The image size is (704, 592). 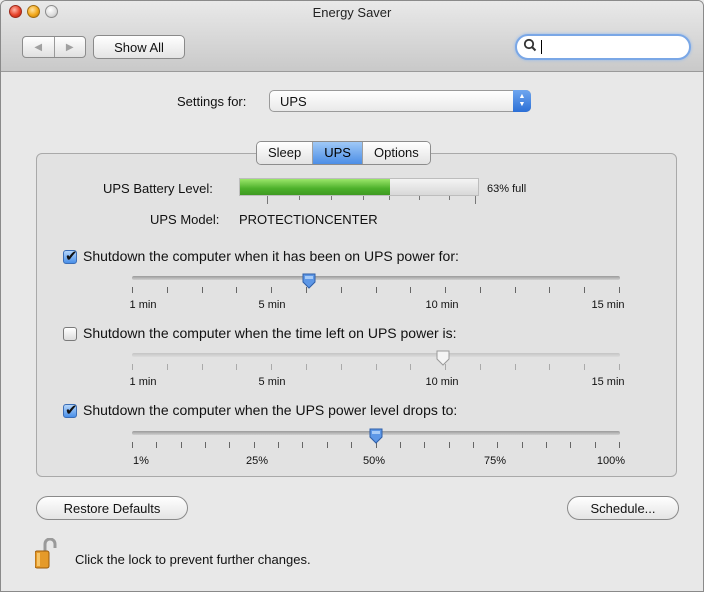 What do you see at coordinates (141, 461) in the screenshot?
I see `power-level-tick-label: 1%` at bounding box center [141, 461].